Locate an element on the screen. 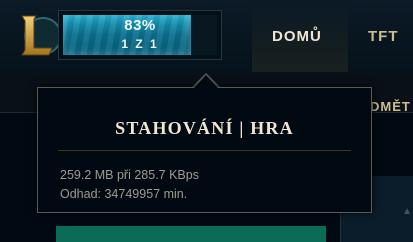 The image size is (413, 242). download-estimate: Odhad: 34749957 min. is located at coordinates (124, 194).